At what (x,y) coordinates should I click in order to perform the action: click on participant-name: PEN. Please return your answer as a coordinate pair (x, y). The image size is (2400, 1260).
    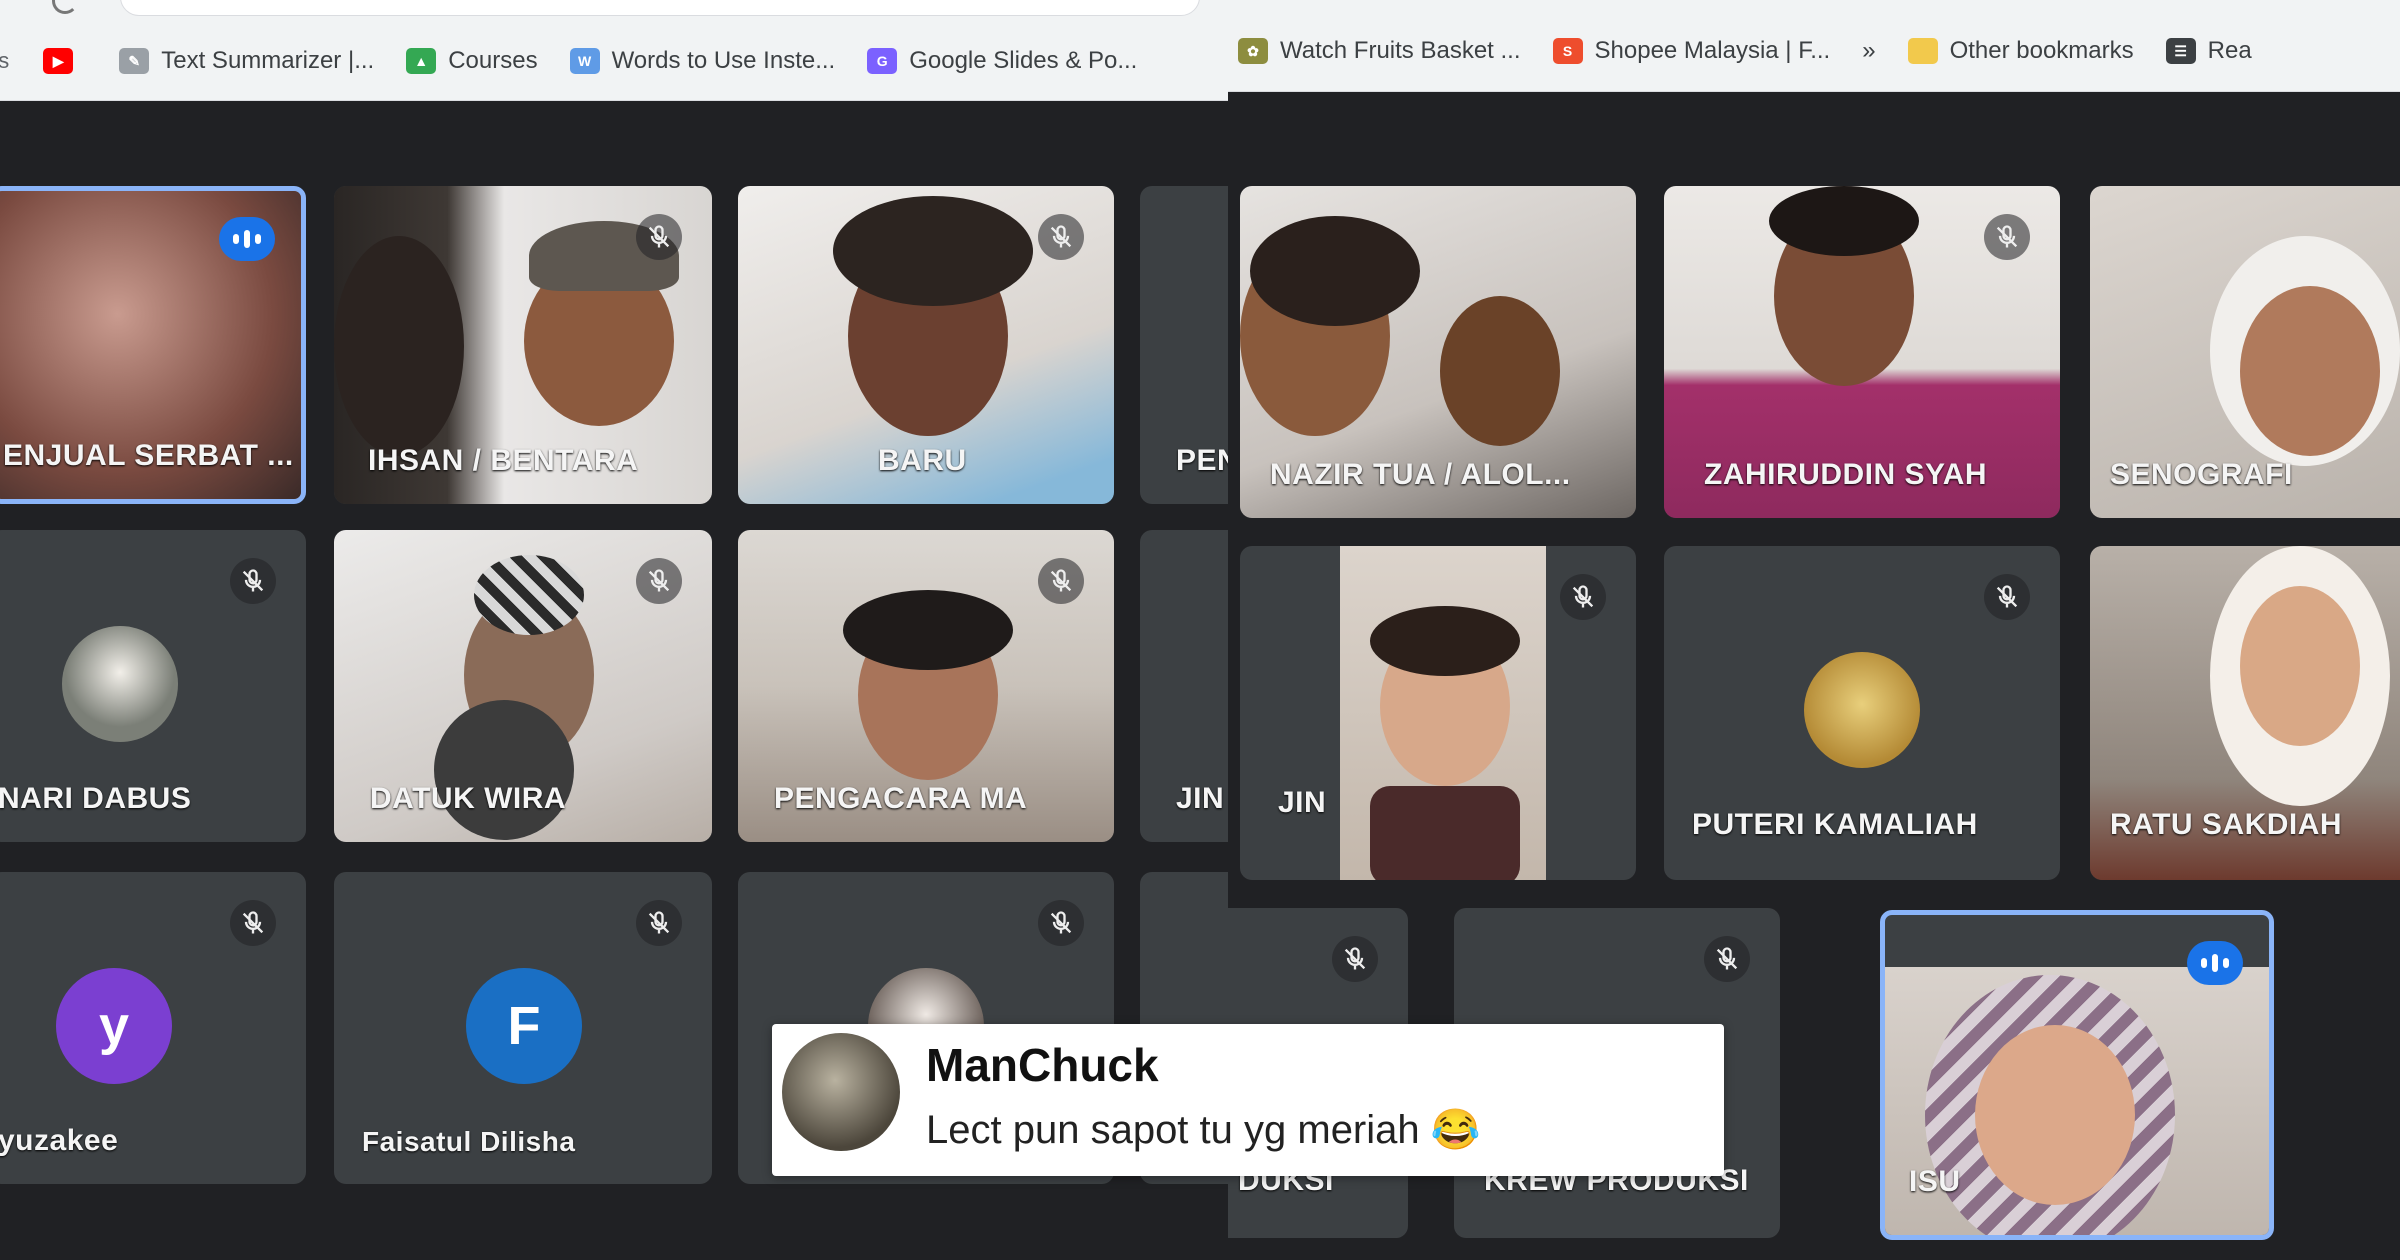
    Looking at the image, I should click on (1202, 460).